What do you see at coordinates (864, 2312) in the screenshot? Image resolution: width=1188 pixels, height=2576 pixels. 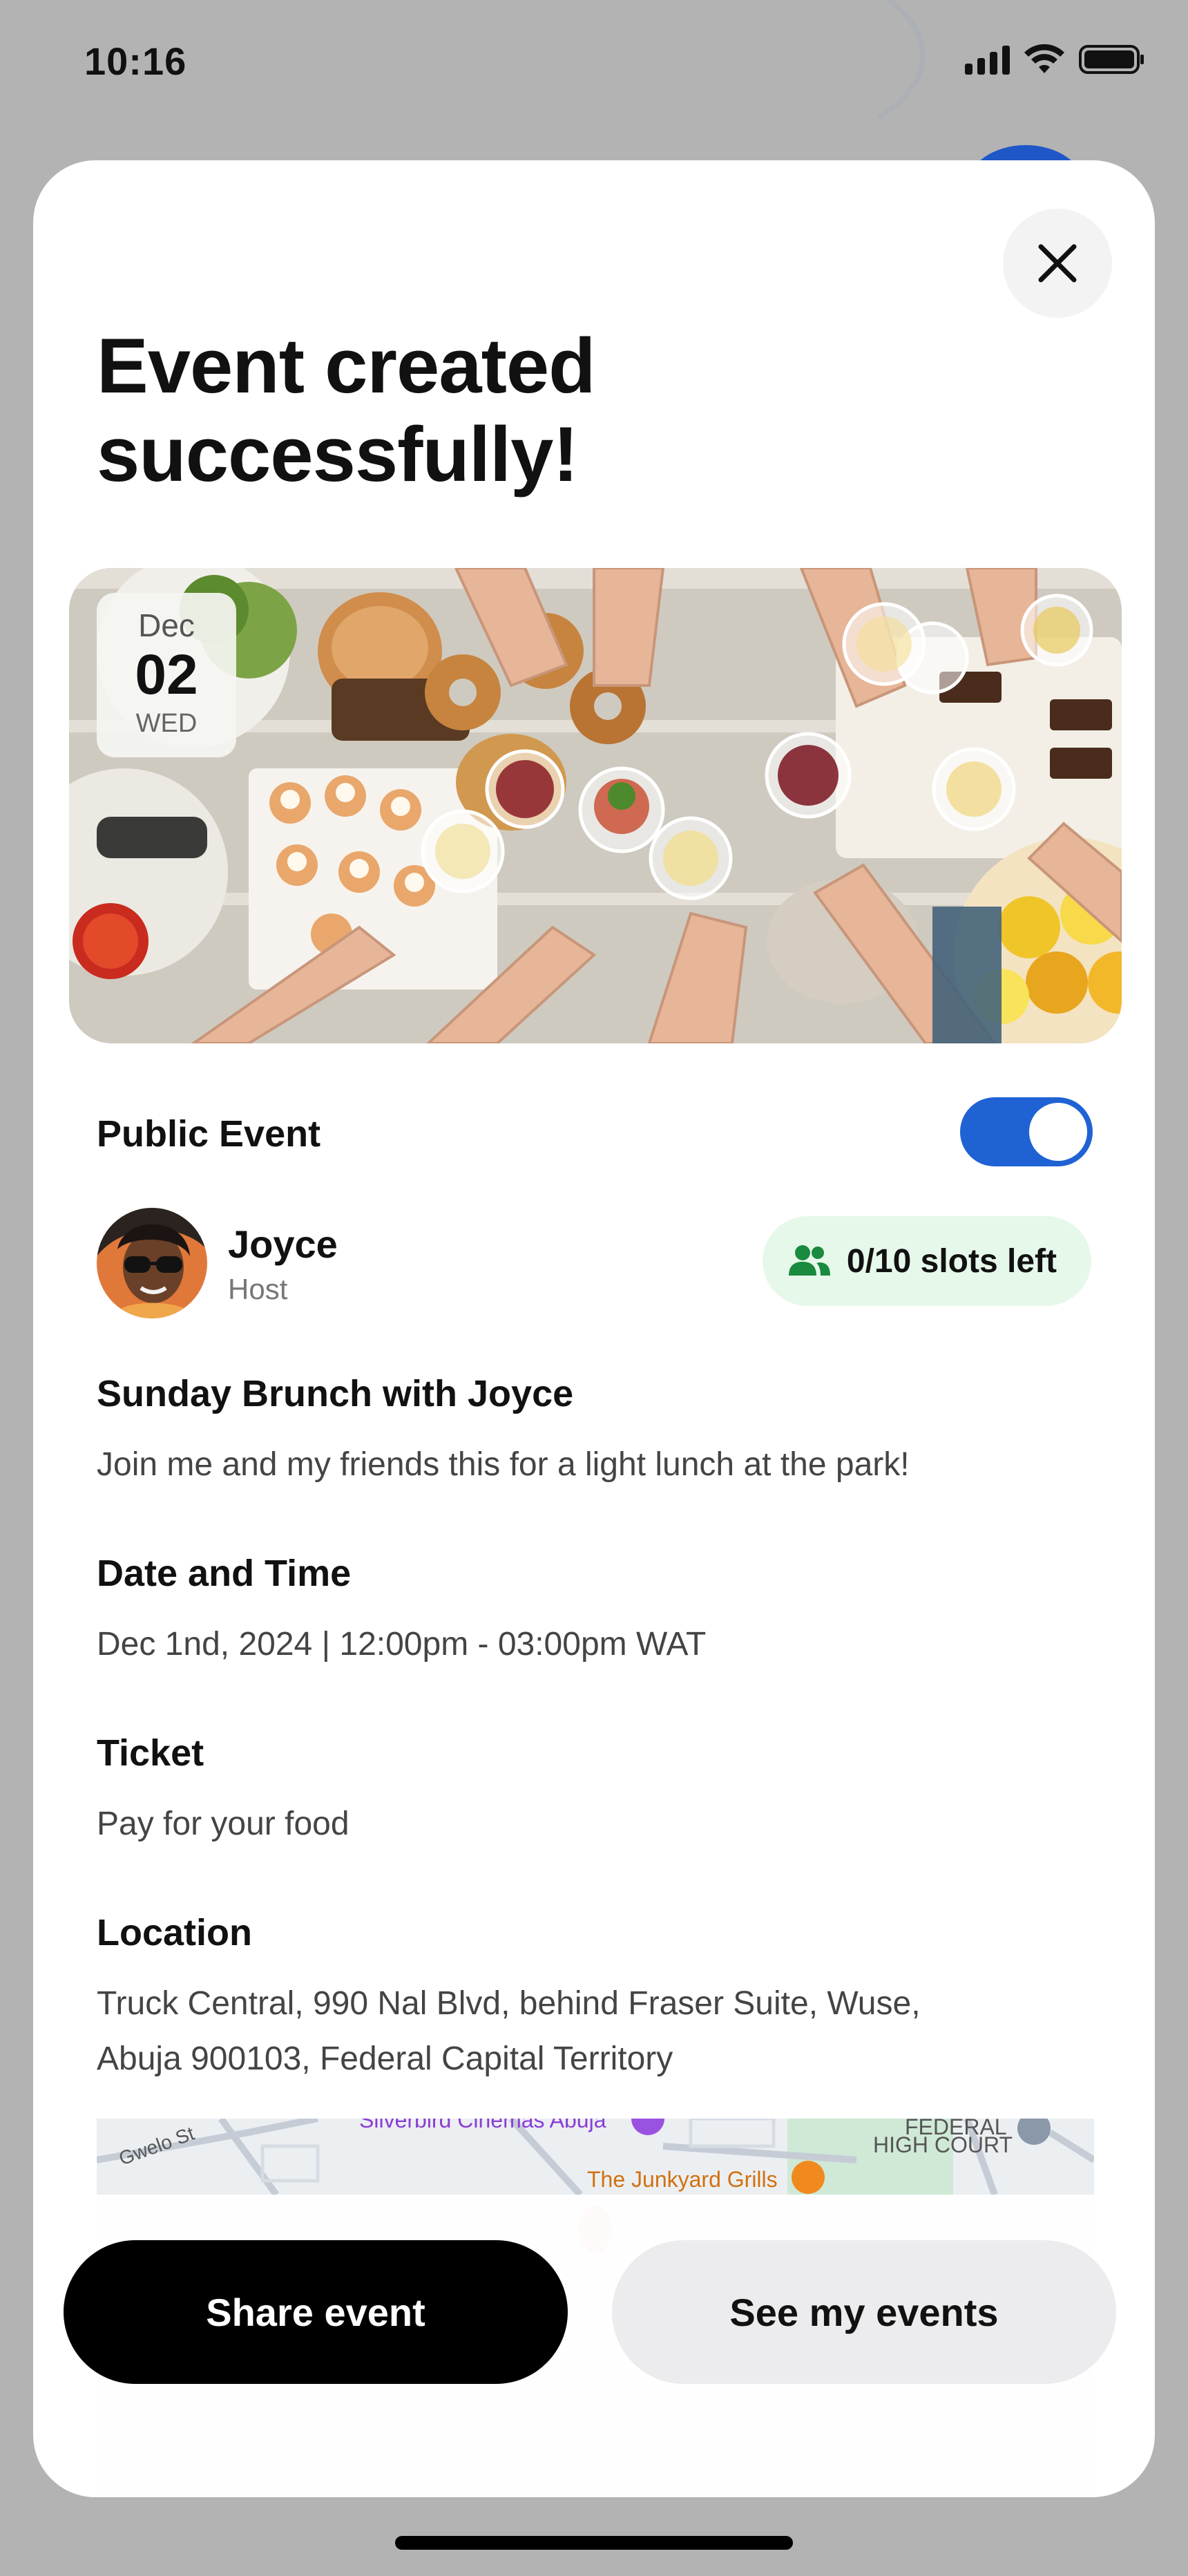 I see `see-my-events-button: See my events` at bounding box center [864, 2312].